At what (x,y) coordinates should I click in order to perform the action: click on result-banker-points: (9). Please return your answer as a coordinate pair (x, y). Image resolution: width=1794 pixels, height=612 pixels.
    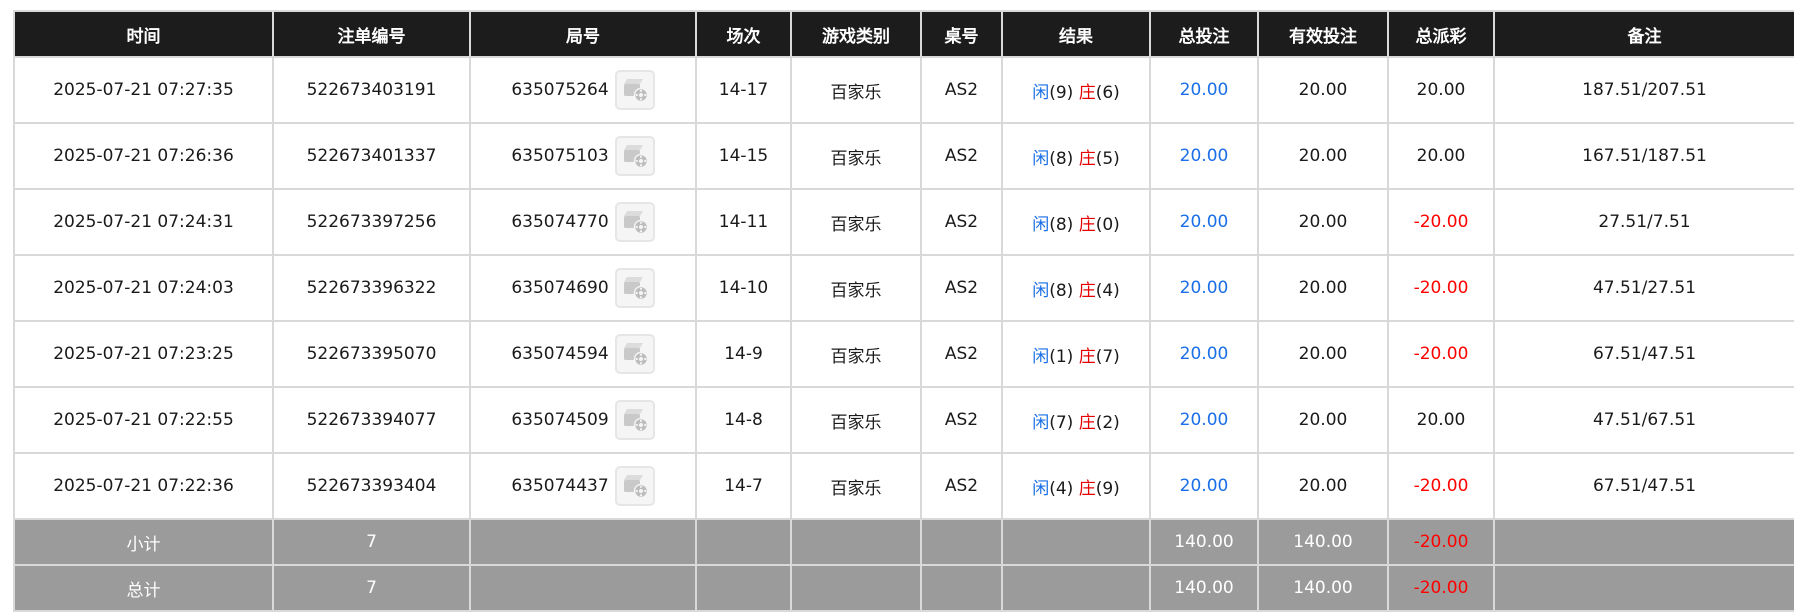
    Looking at the image, I should click on (1107, 488).